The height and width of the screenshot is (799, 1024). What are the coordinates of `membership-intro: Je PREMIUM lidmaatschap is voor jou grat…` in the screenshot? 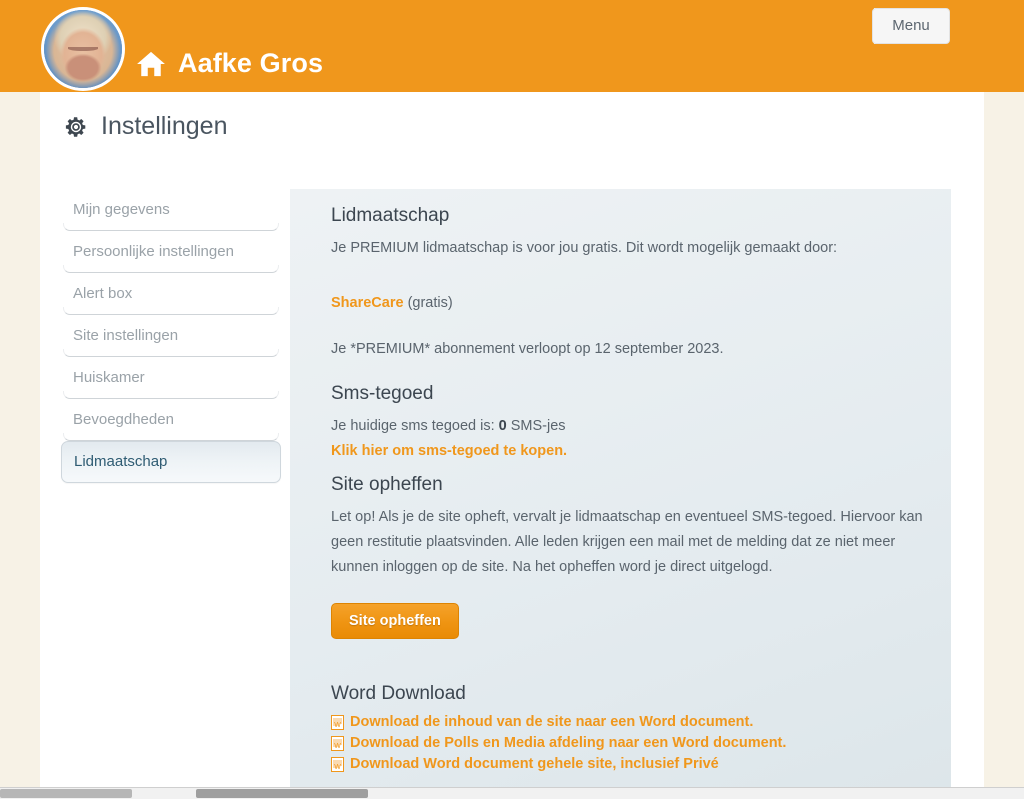 It's located at (584, 248).